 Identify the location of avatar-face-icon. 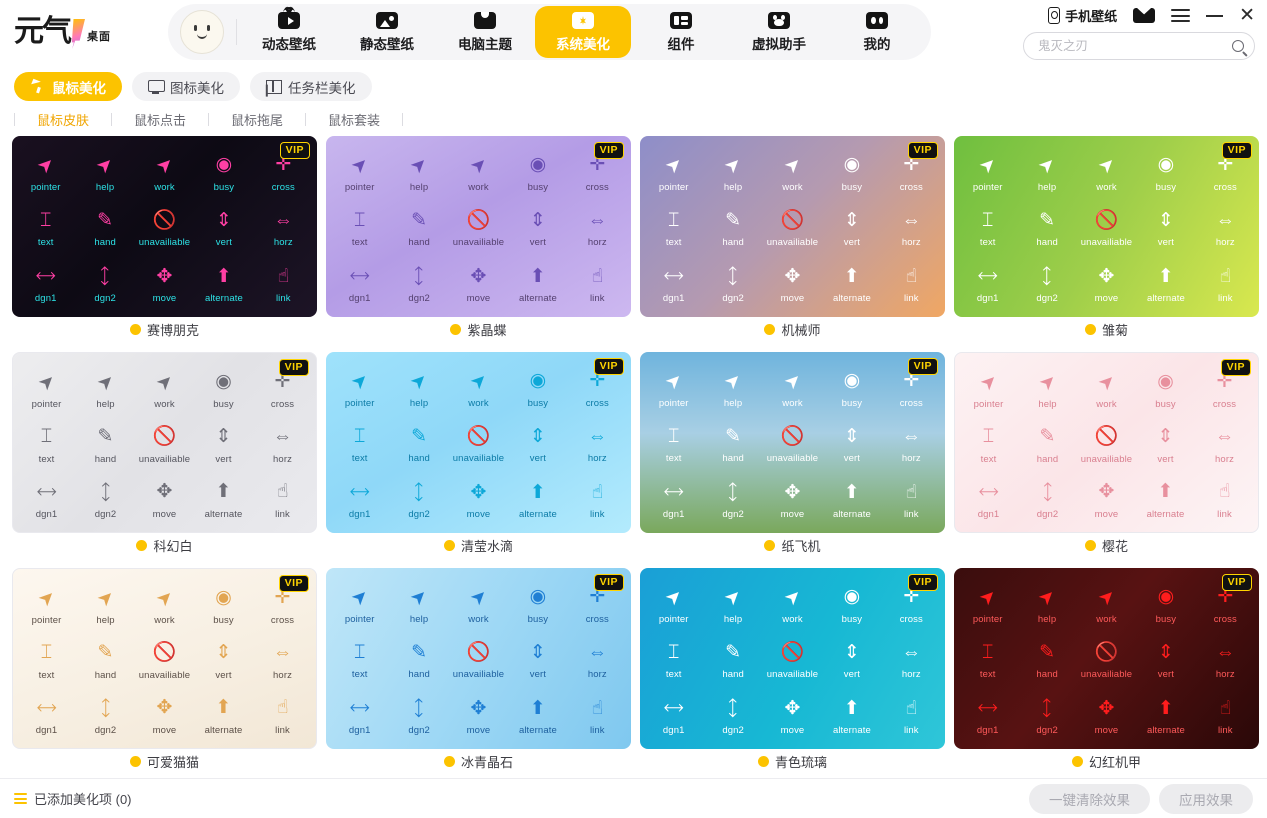
(202, 32).